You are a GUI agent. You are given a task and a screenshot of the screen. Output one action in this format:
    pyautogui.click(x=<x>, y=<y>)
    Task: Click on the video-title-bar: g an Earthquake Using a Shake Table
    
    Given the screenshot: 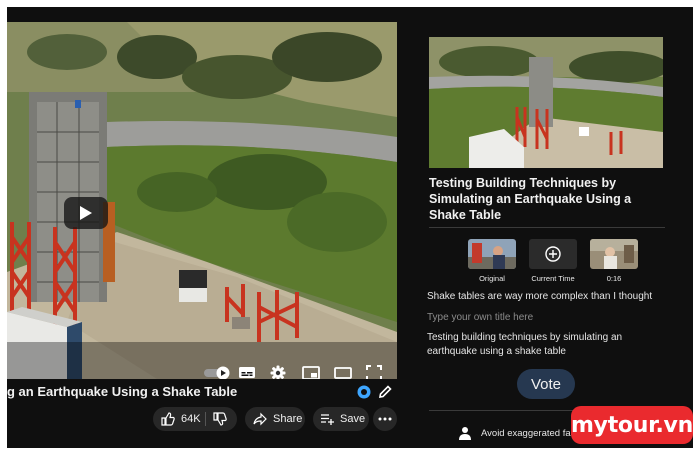 What is the action you would take?
    pyautogui.click(x=204, y=394)
    